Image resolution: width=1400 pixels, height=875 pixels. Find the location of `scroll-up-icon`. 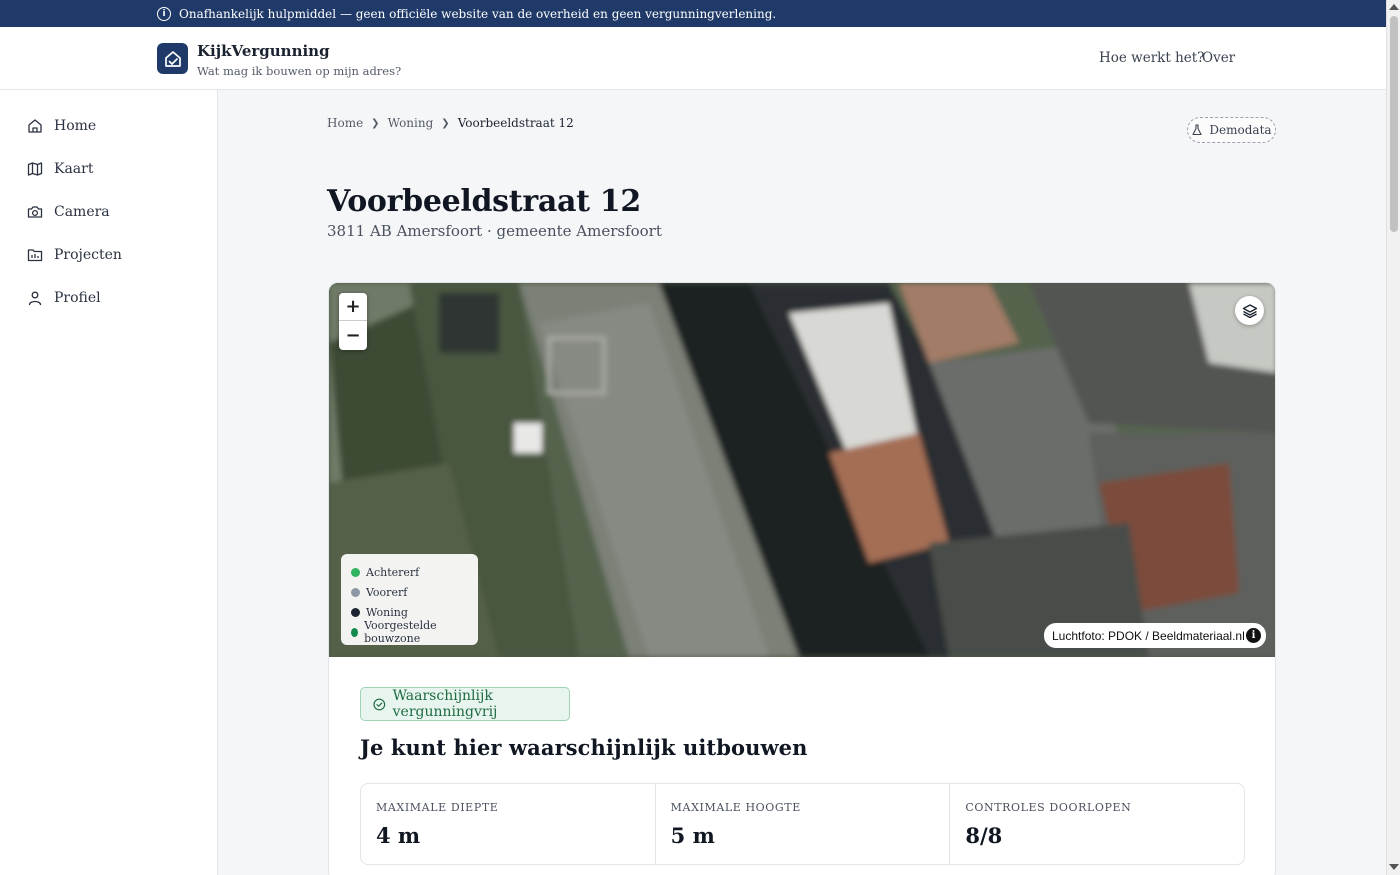

scroll-up-icon is located at coordinates (1394, 7).